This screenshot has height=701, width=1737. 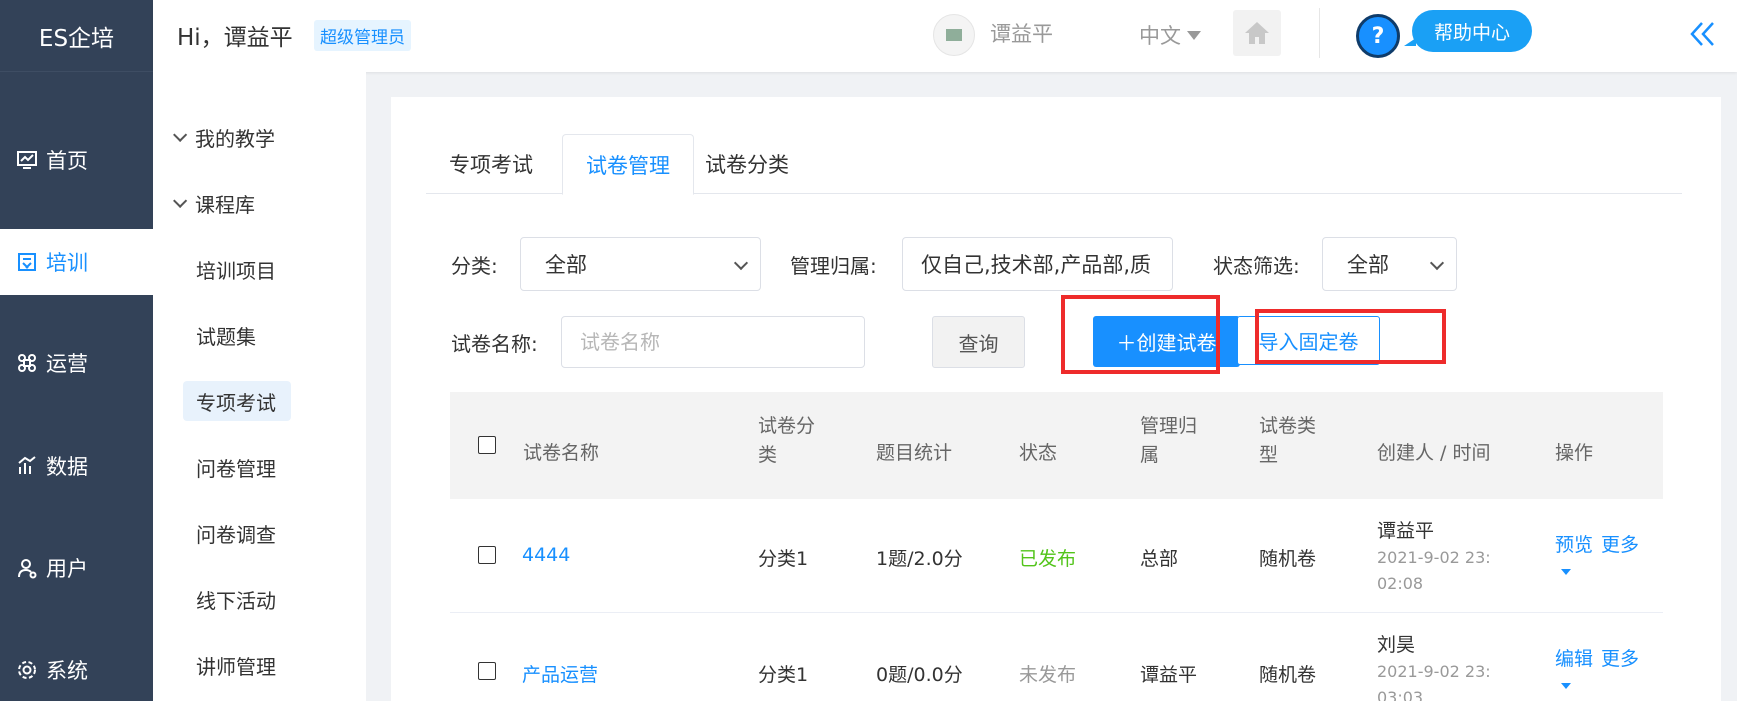 What do you see at coordinates (1048, 559) in the screenshot?
I see `status-badge: 已发布` at bounding box center [1048, 559].